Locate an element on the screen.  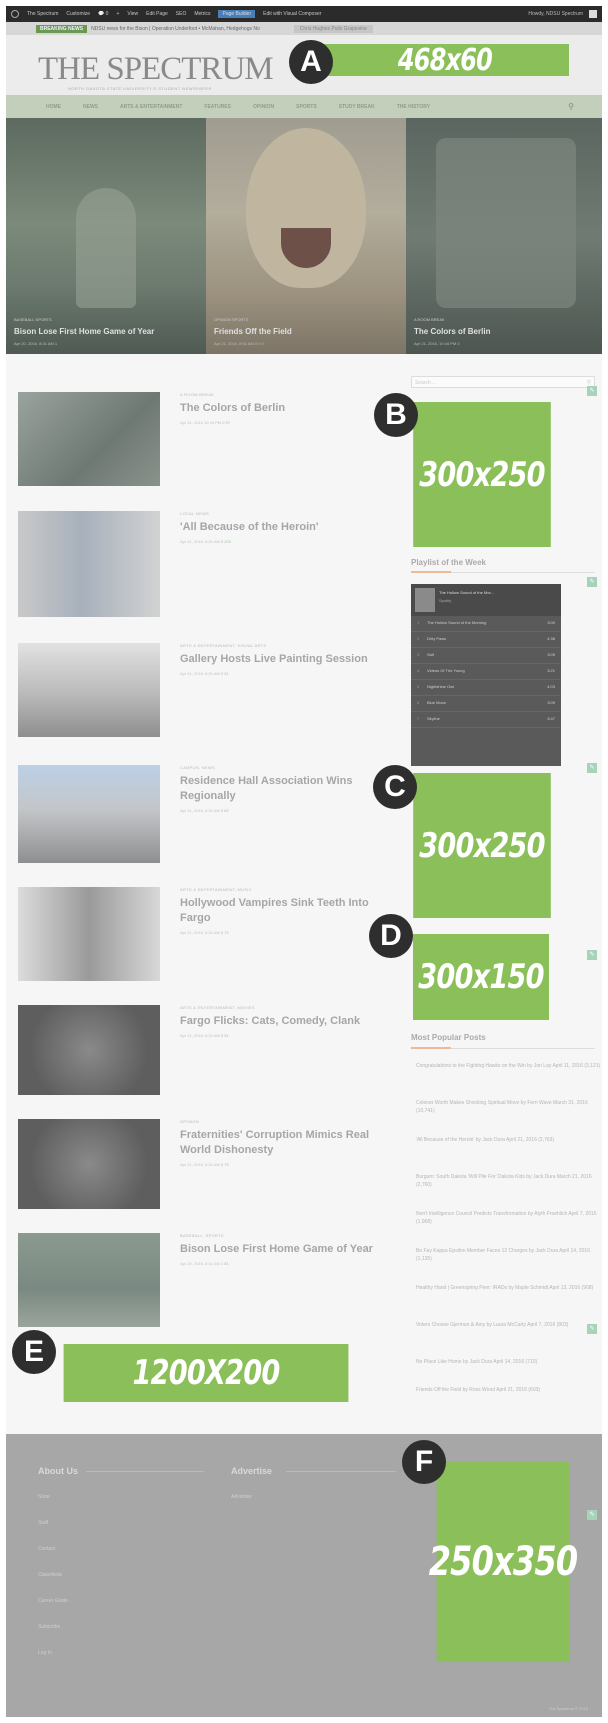
breaking-more: Chris Hughes Pulls Grapevine is located at coordinates (333, 28).